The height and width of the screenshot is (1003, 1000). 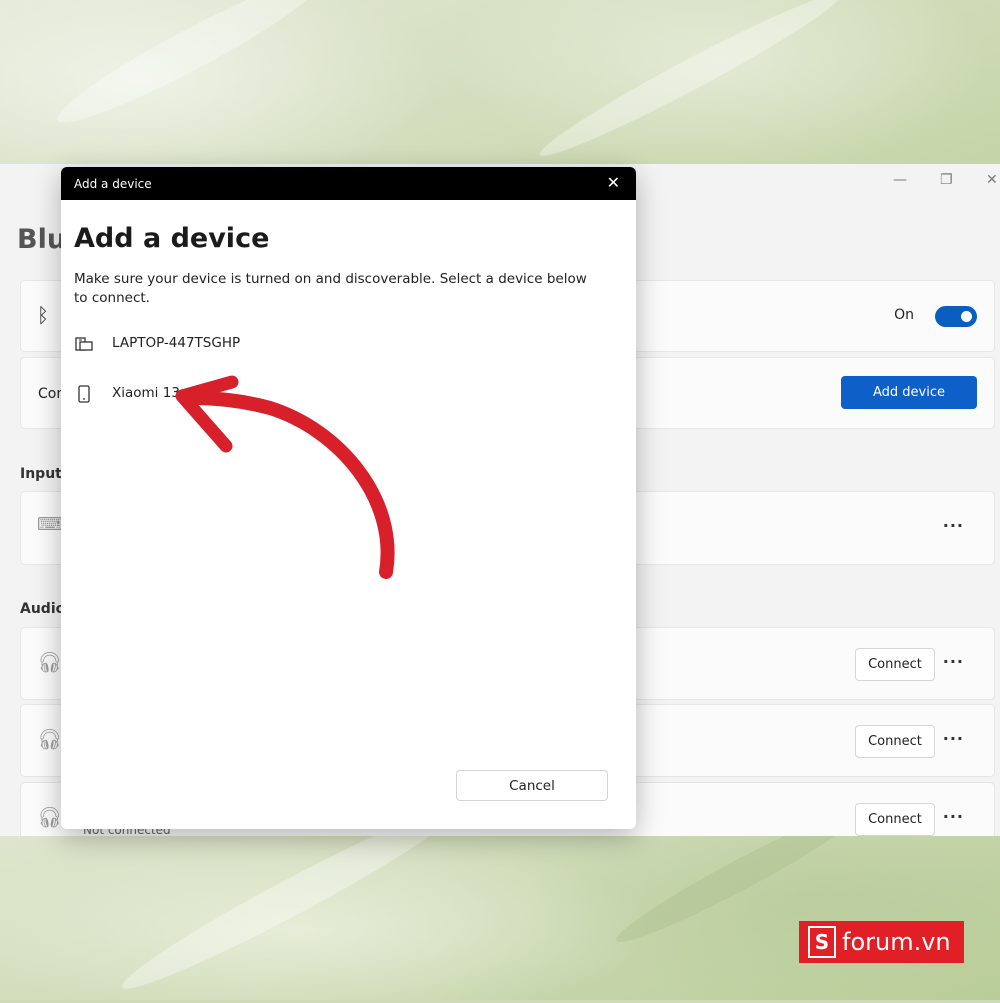 I want to click on section-audio-label: Audio, so click(x=43, y=609).